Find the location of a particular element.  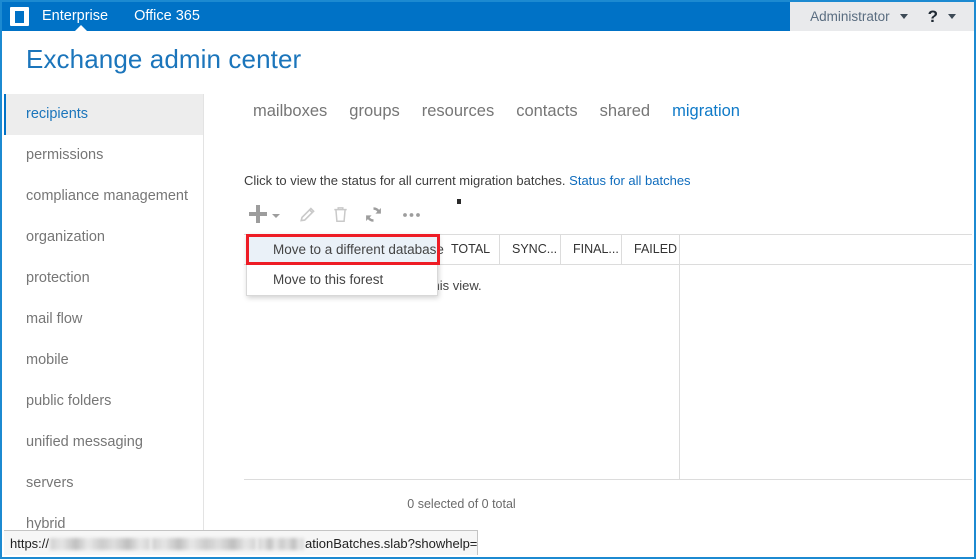

more-button is located at coordinates (411, 214).